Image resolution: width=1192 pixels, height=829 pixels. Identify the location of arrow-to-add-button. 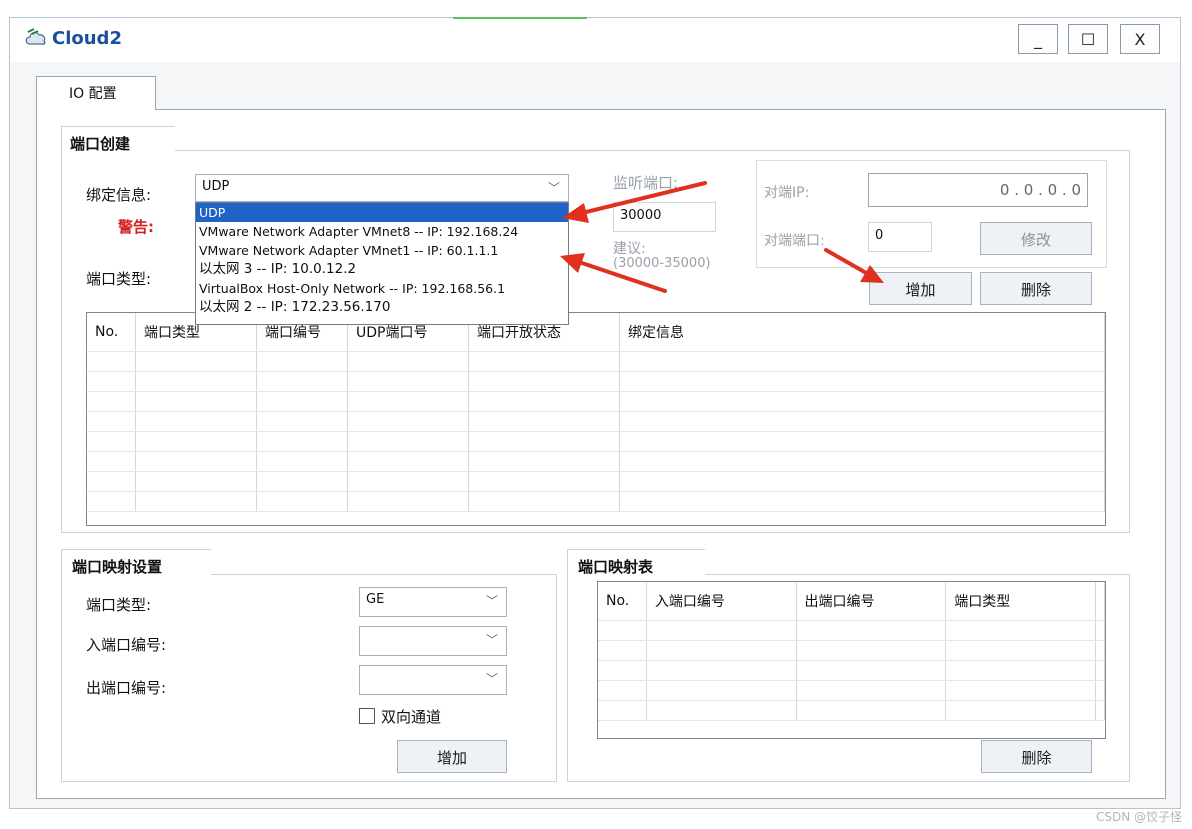
(847, 262).